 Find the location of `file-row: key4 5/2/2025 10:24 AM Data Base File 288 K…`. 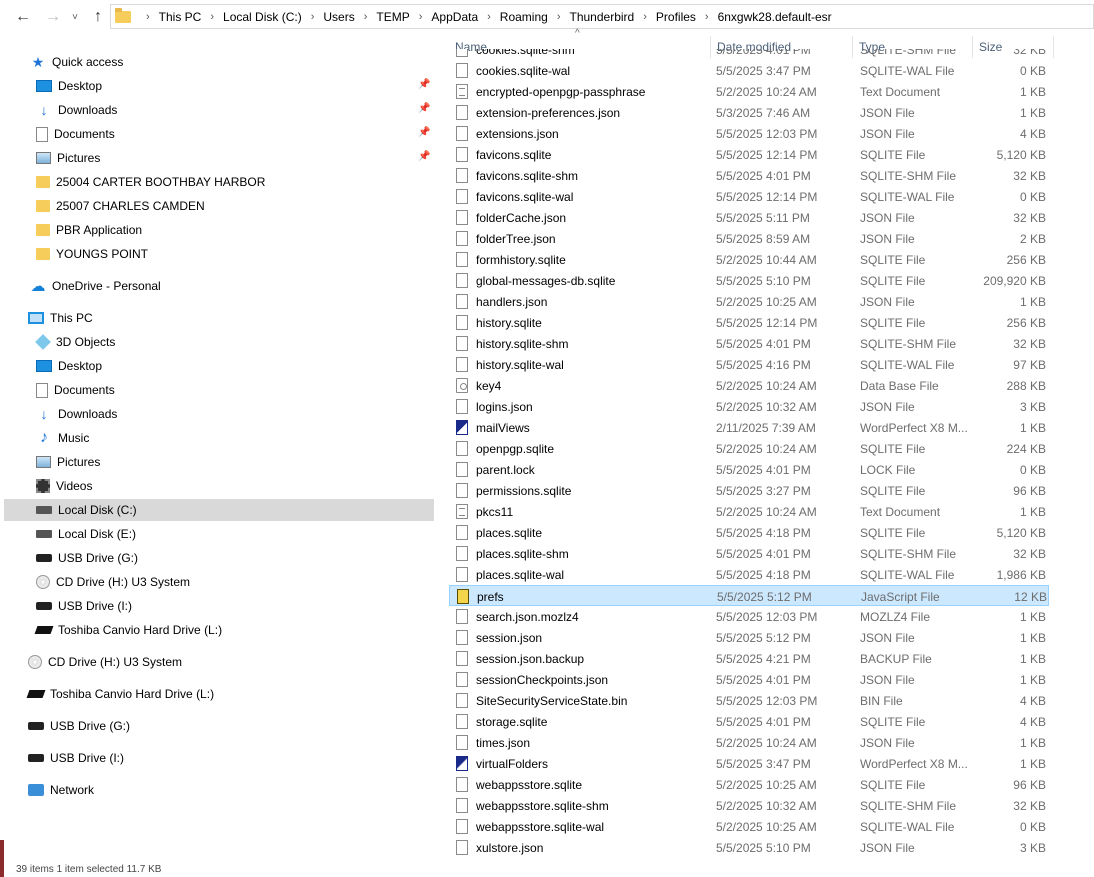

file-row: key4 5/2/2025 10:24 AM Data Base File 288 K… is located at coordinates (749, 385).